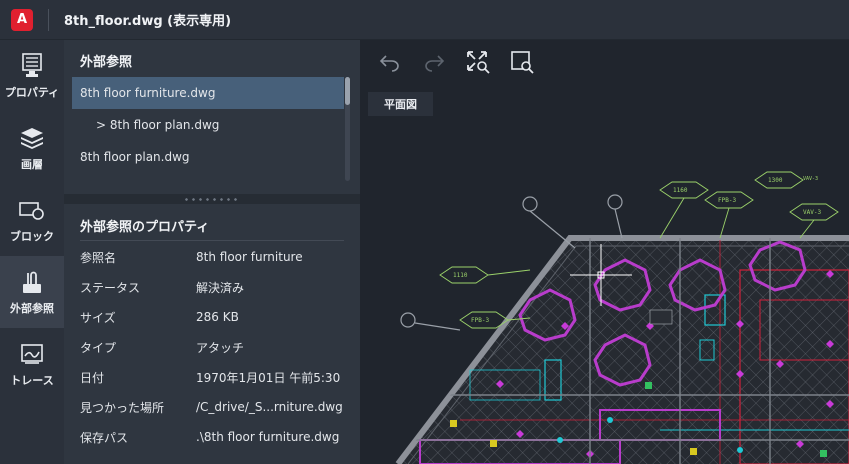 The height and width of the screenshot is (464, 849). I want to click on property-key: 参照名, so click(98, 257).